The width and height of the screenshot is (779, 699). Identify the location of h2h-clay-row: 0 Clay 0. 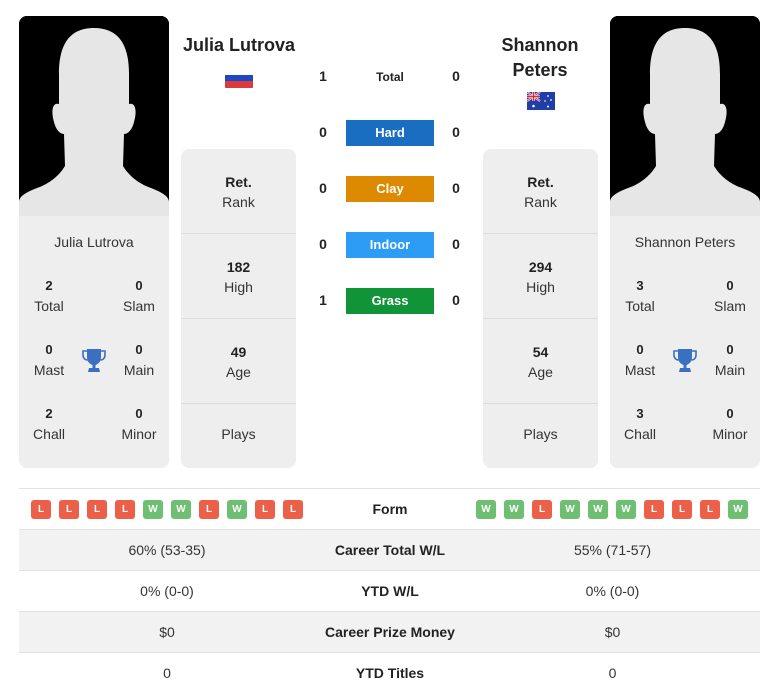
(390, 189).